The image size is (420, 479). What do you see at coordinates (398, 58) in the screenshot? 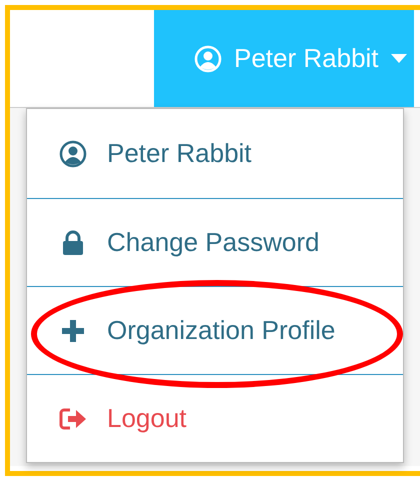
I see `caret-icon` at bounding box center [398, 58].